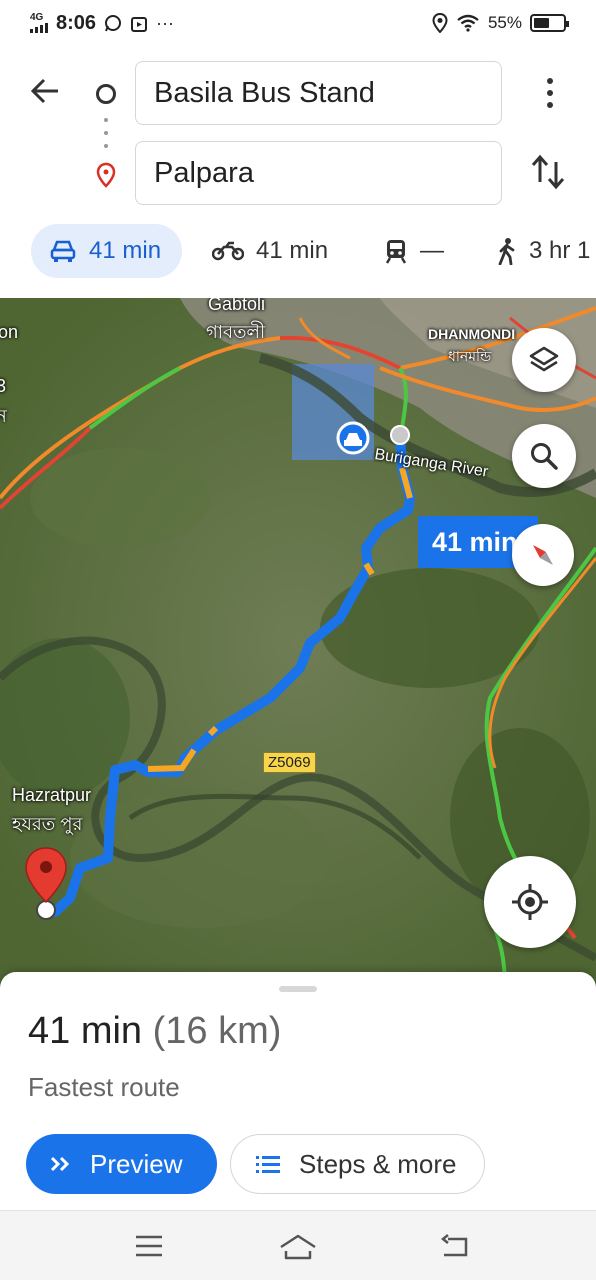 The height and width of the screenshot is (1280, 596). What do you see at coordinates (106, 94) in the screenshot?
I see `origin-dot-icon` at bounding box center [106, 94].